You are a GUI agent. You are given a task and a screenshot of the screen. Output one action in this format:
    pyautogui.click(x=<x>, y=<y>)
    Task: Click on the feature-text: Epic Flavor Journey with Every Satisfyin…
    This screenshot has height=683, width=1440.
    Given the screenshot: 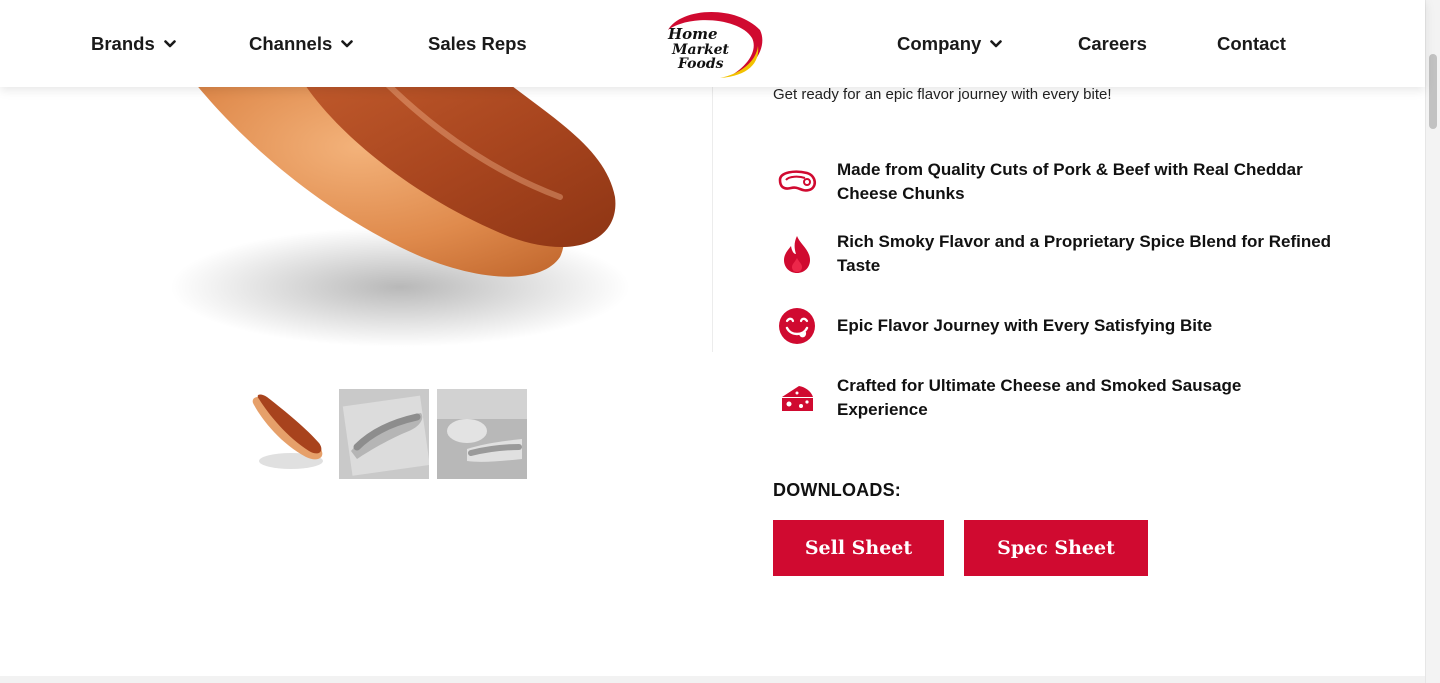 What is the action you would take?
    pyautogui.click(x=1025, y=325)
    